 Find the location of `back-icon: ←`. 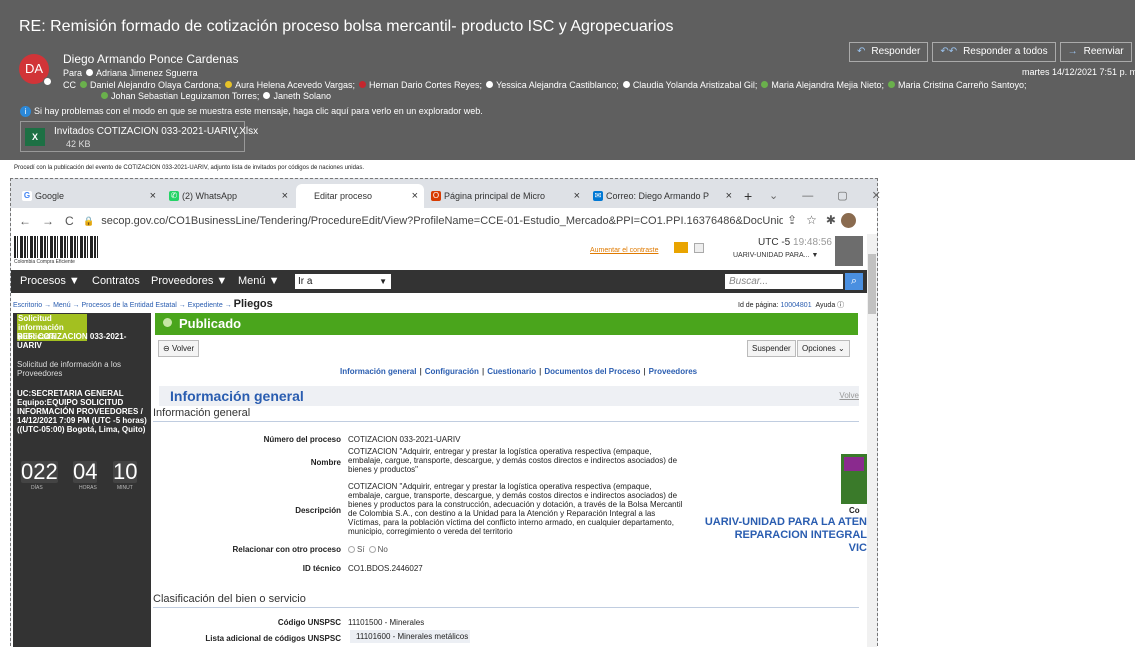

back-icon: ← is located at coordinates (30, 221).